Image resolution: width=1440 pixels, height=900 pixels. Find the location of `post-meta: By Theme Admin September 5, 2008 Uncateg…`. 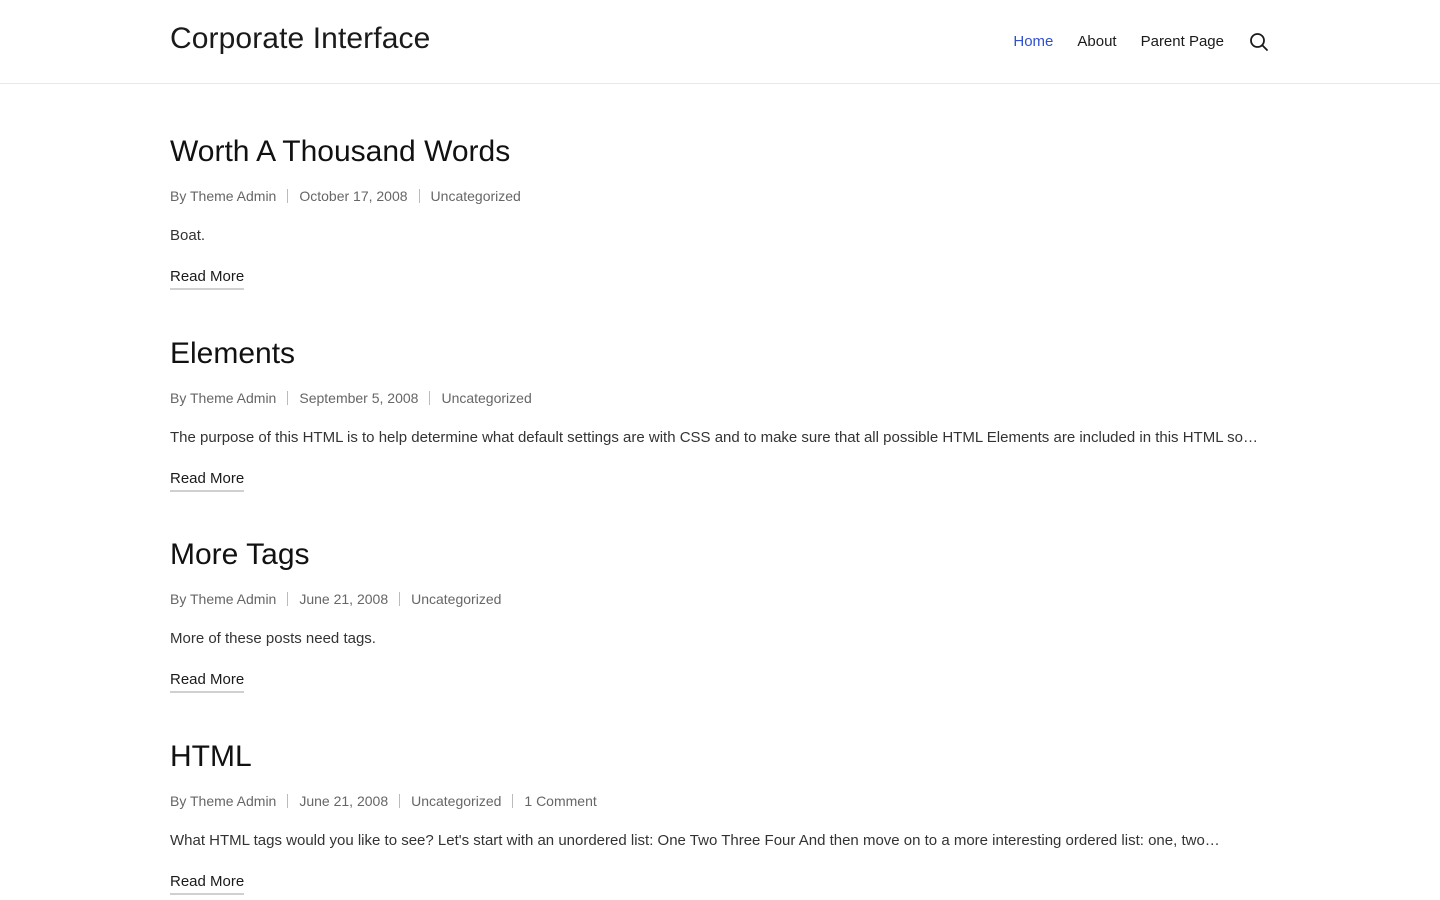

post-meta: By Theme Admin September 5, 2008 Uncateg… is located at coordinates (720, 398).